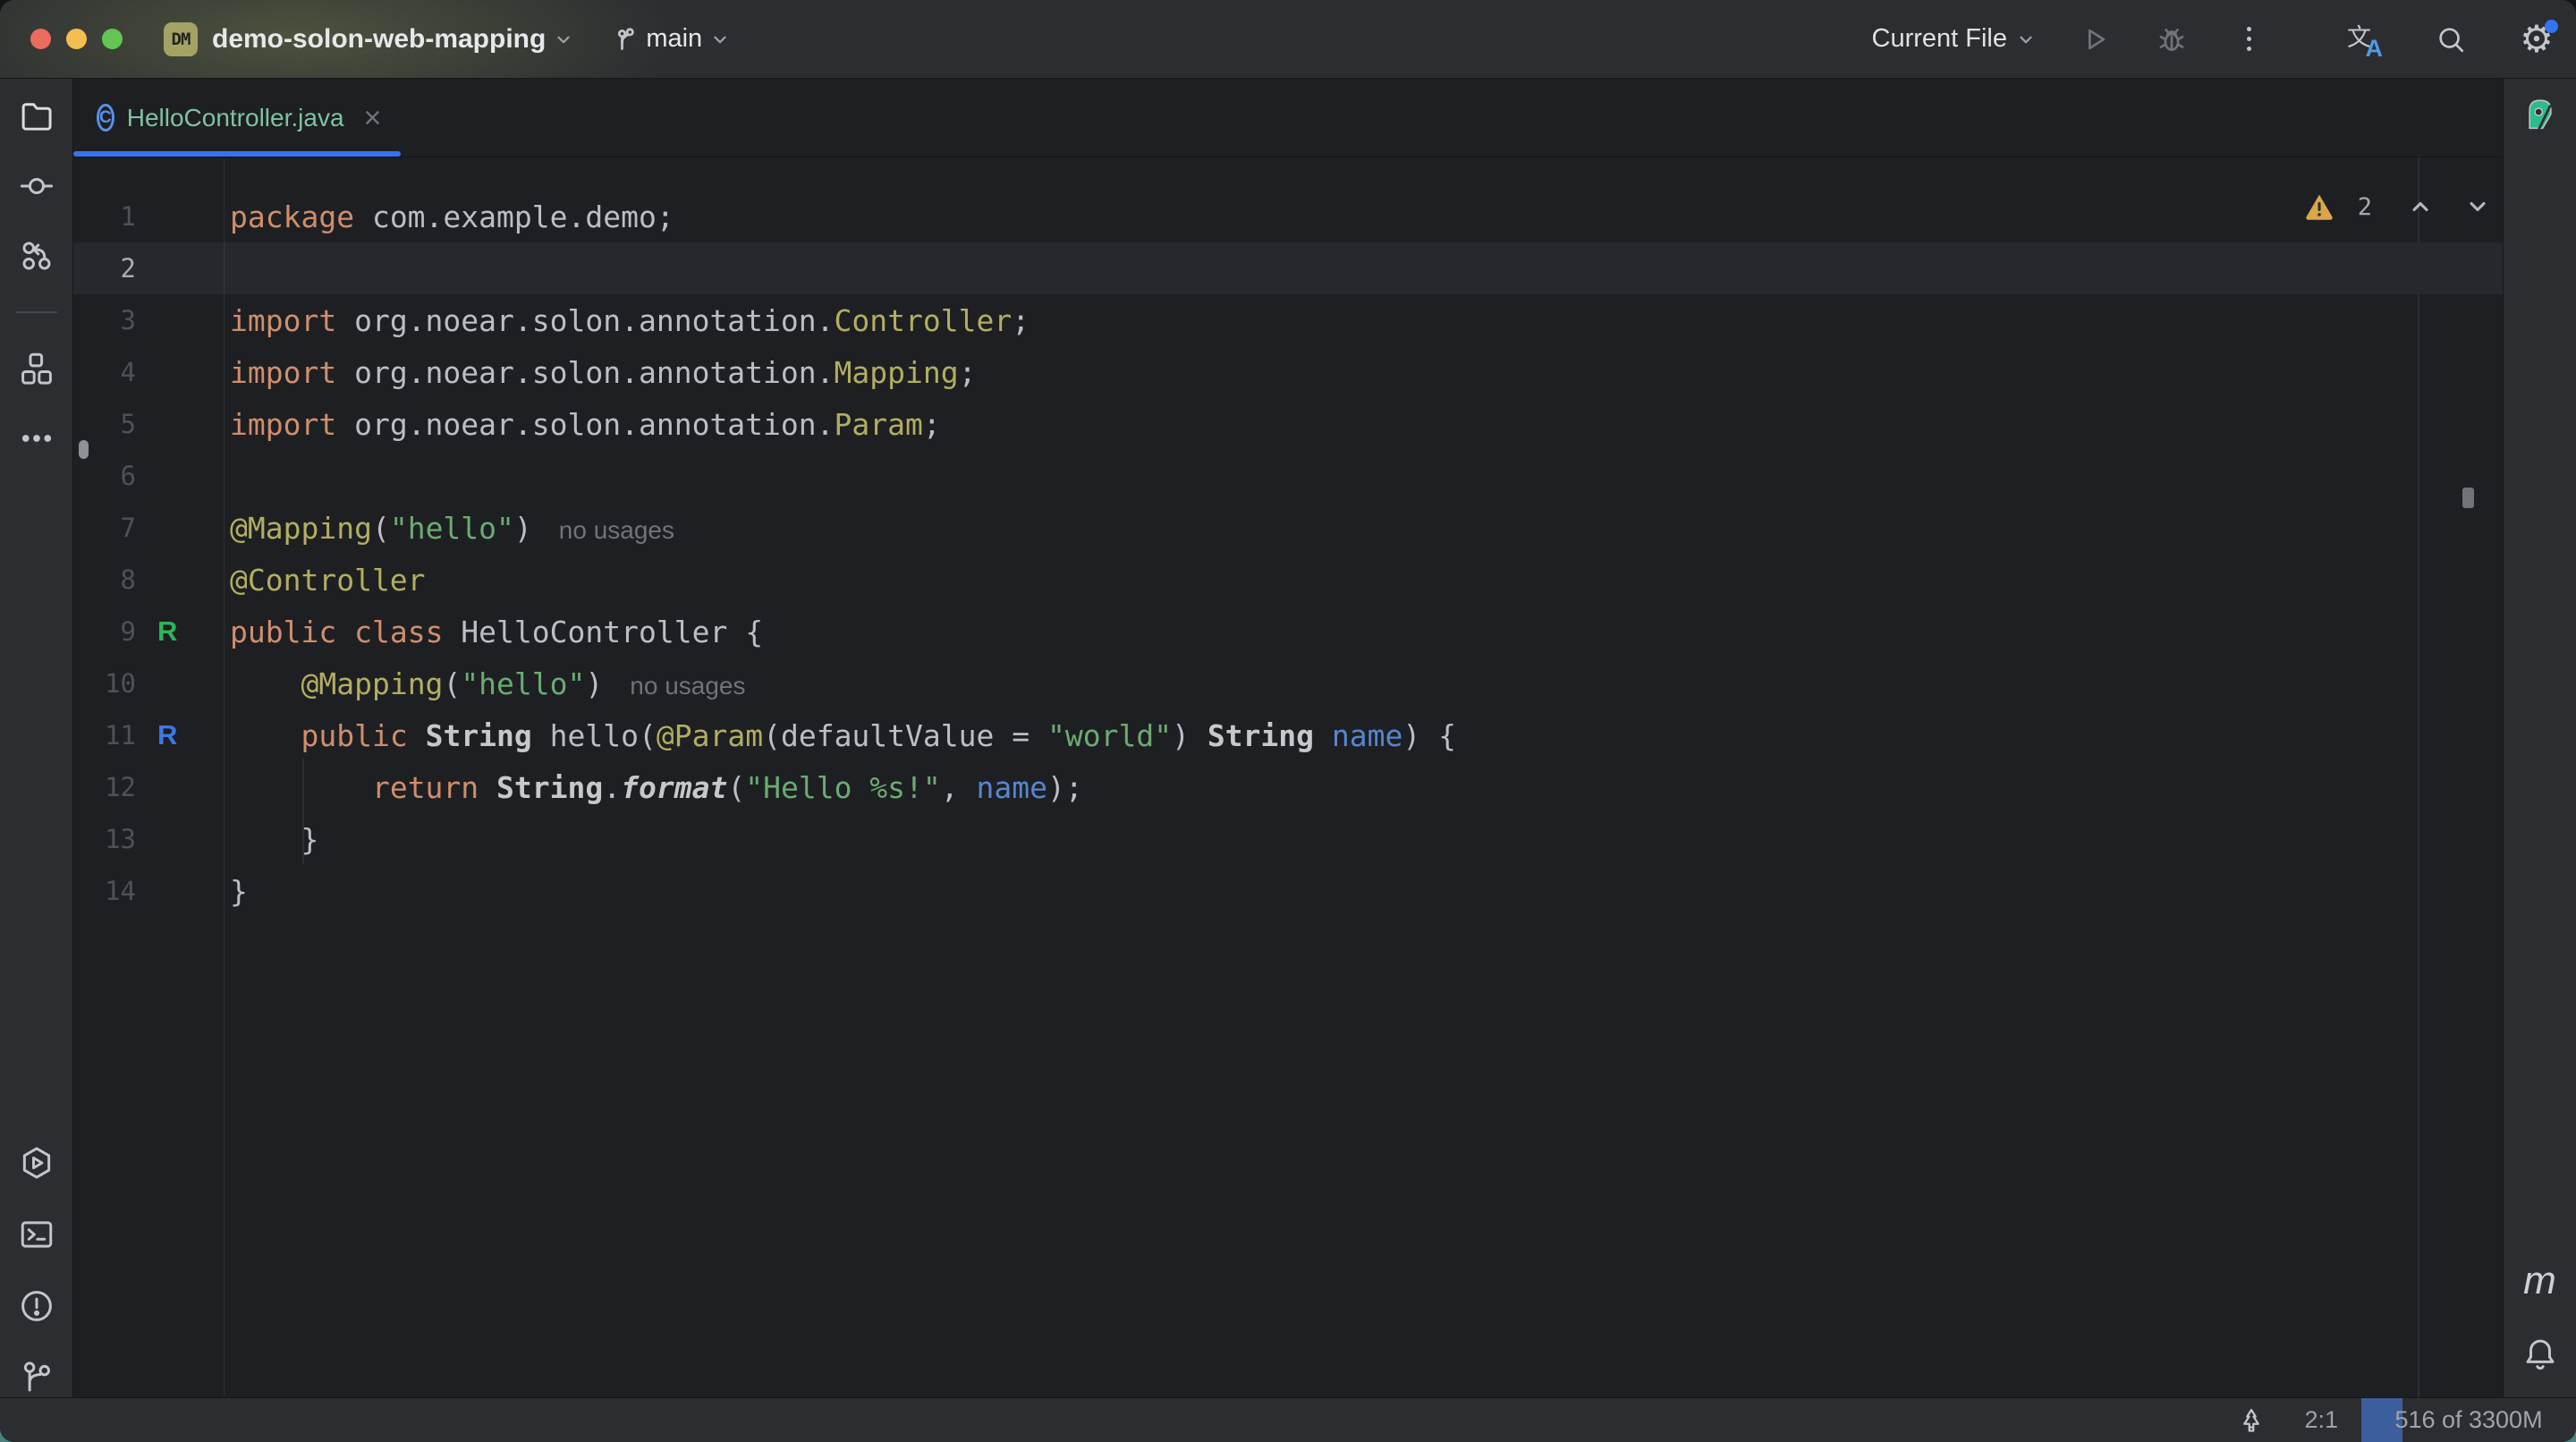  What do you see at coordinates (905, 735) in the screenshot?
I see `code-token: (defaultValue =` at bounding box center [905, 735].